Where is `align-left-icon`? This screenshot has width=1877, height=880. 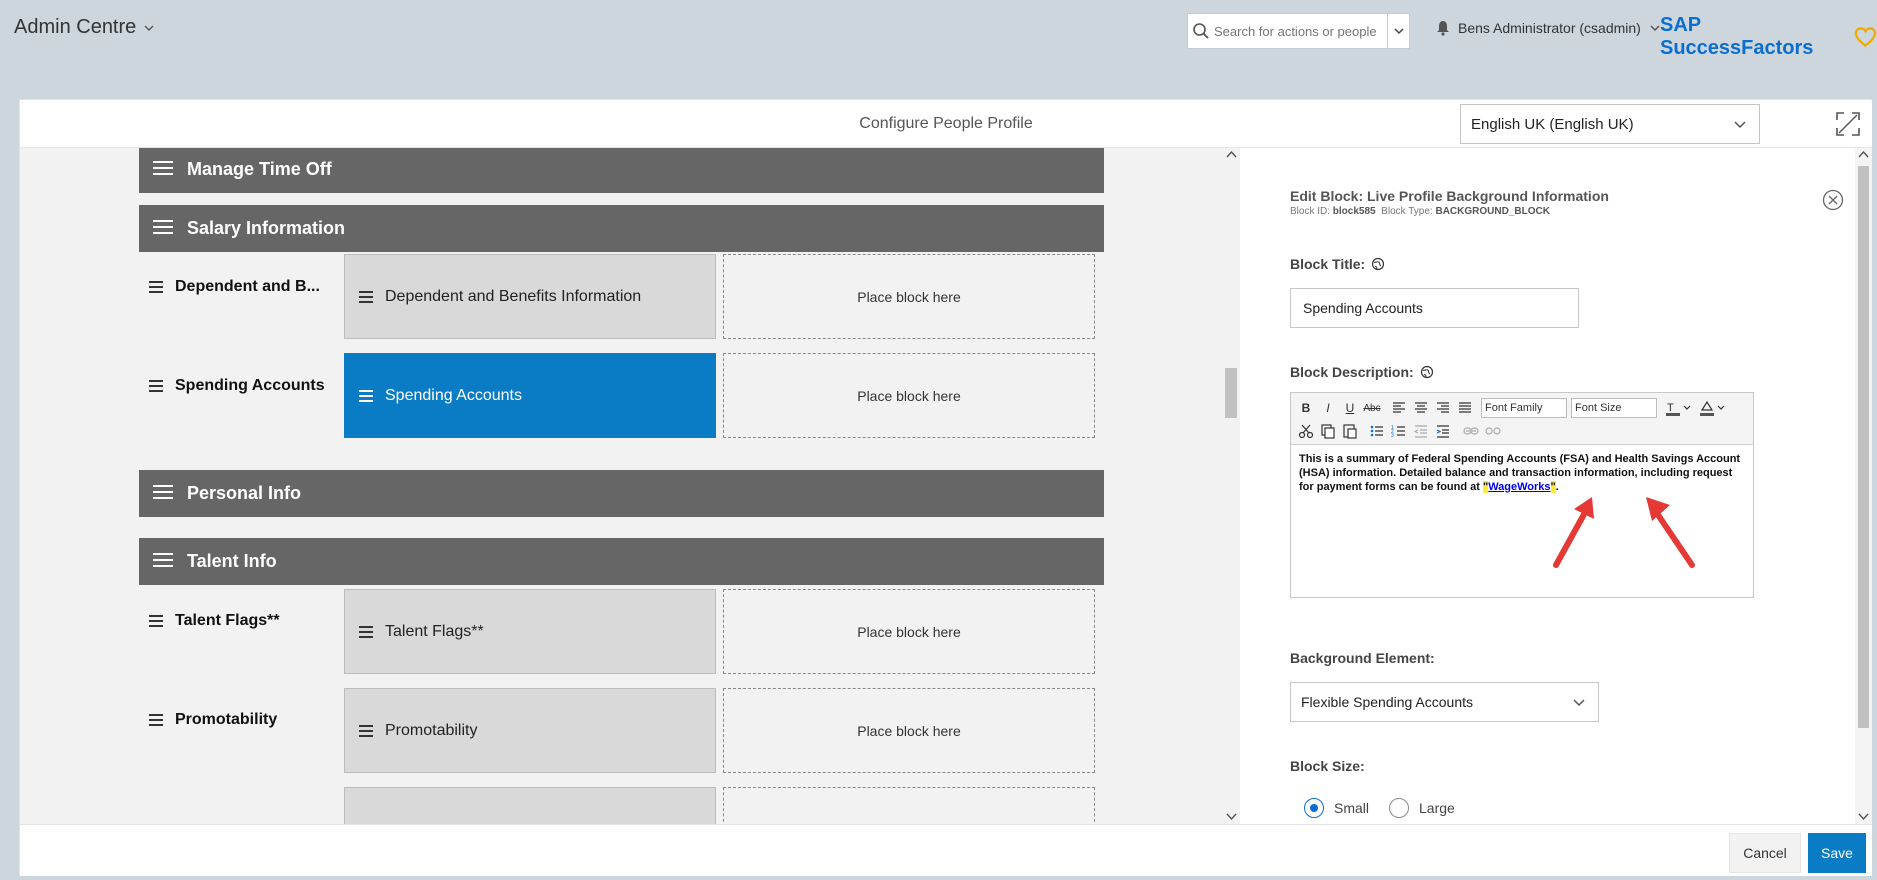
align-left-icon is located at coordinates (1399, 408).